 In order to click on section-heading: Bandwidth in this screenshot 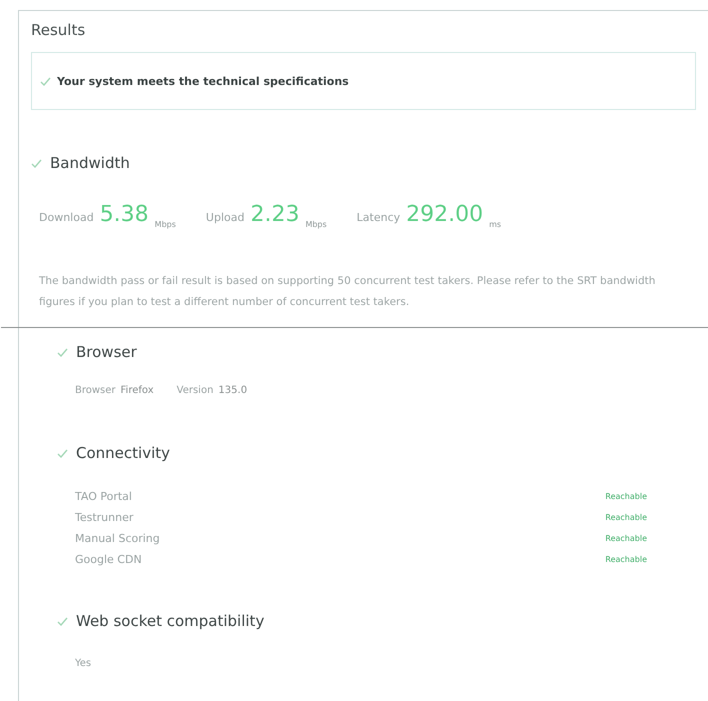, I will do `click(90, 163)`.